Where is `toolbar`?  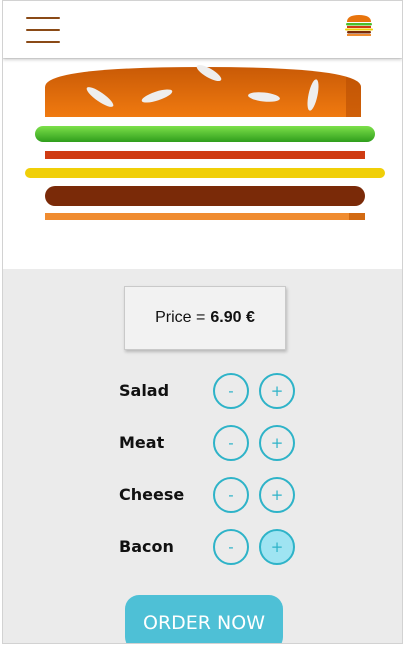 toolbar is located at coordinates (202, 29).